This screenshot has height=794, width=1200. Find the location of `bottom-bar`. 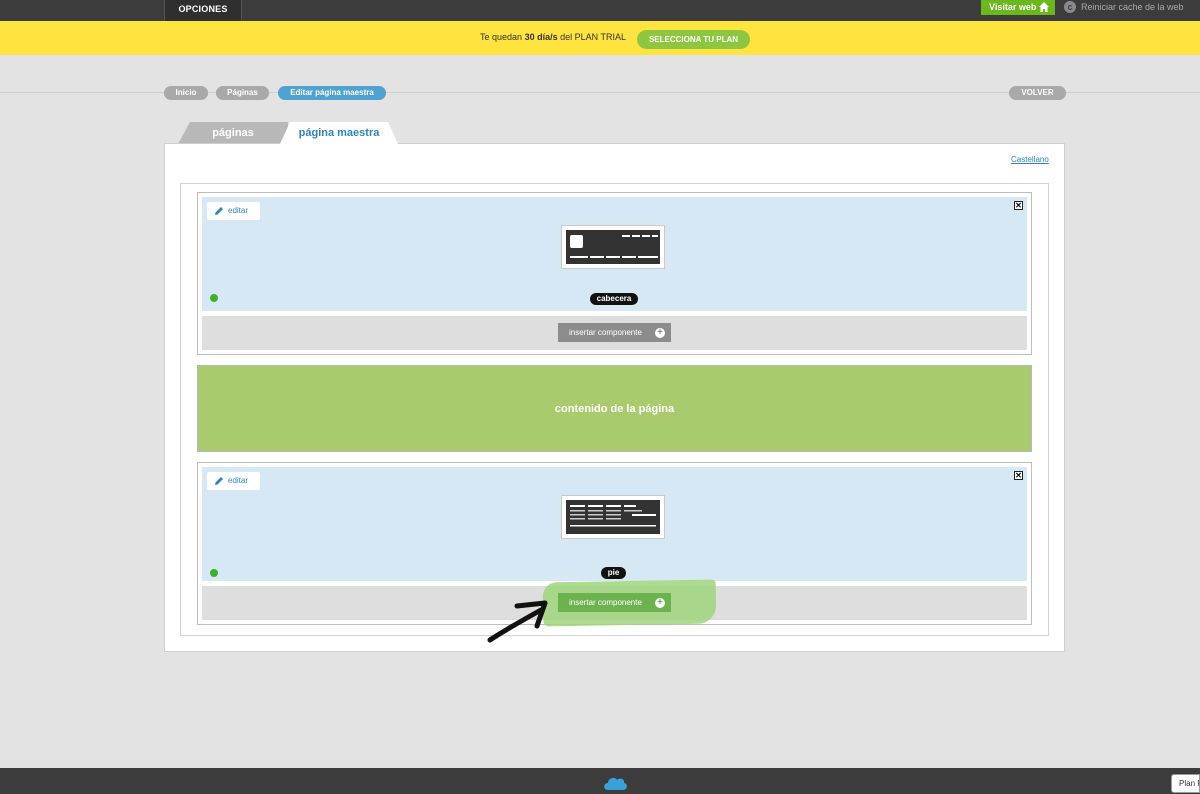

bottom-bar is located at coordinates (600, 781).